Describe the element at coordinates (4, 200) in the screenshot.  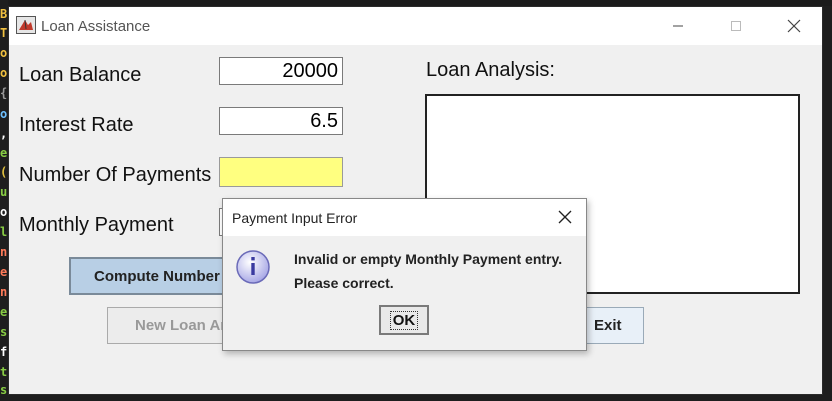
I see `background-editor-strip: B T o o { o , e ( u o l n e n e s f t s` at that location.